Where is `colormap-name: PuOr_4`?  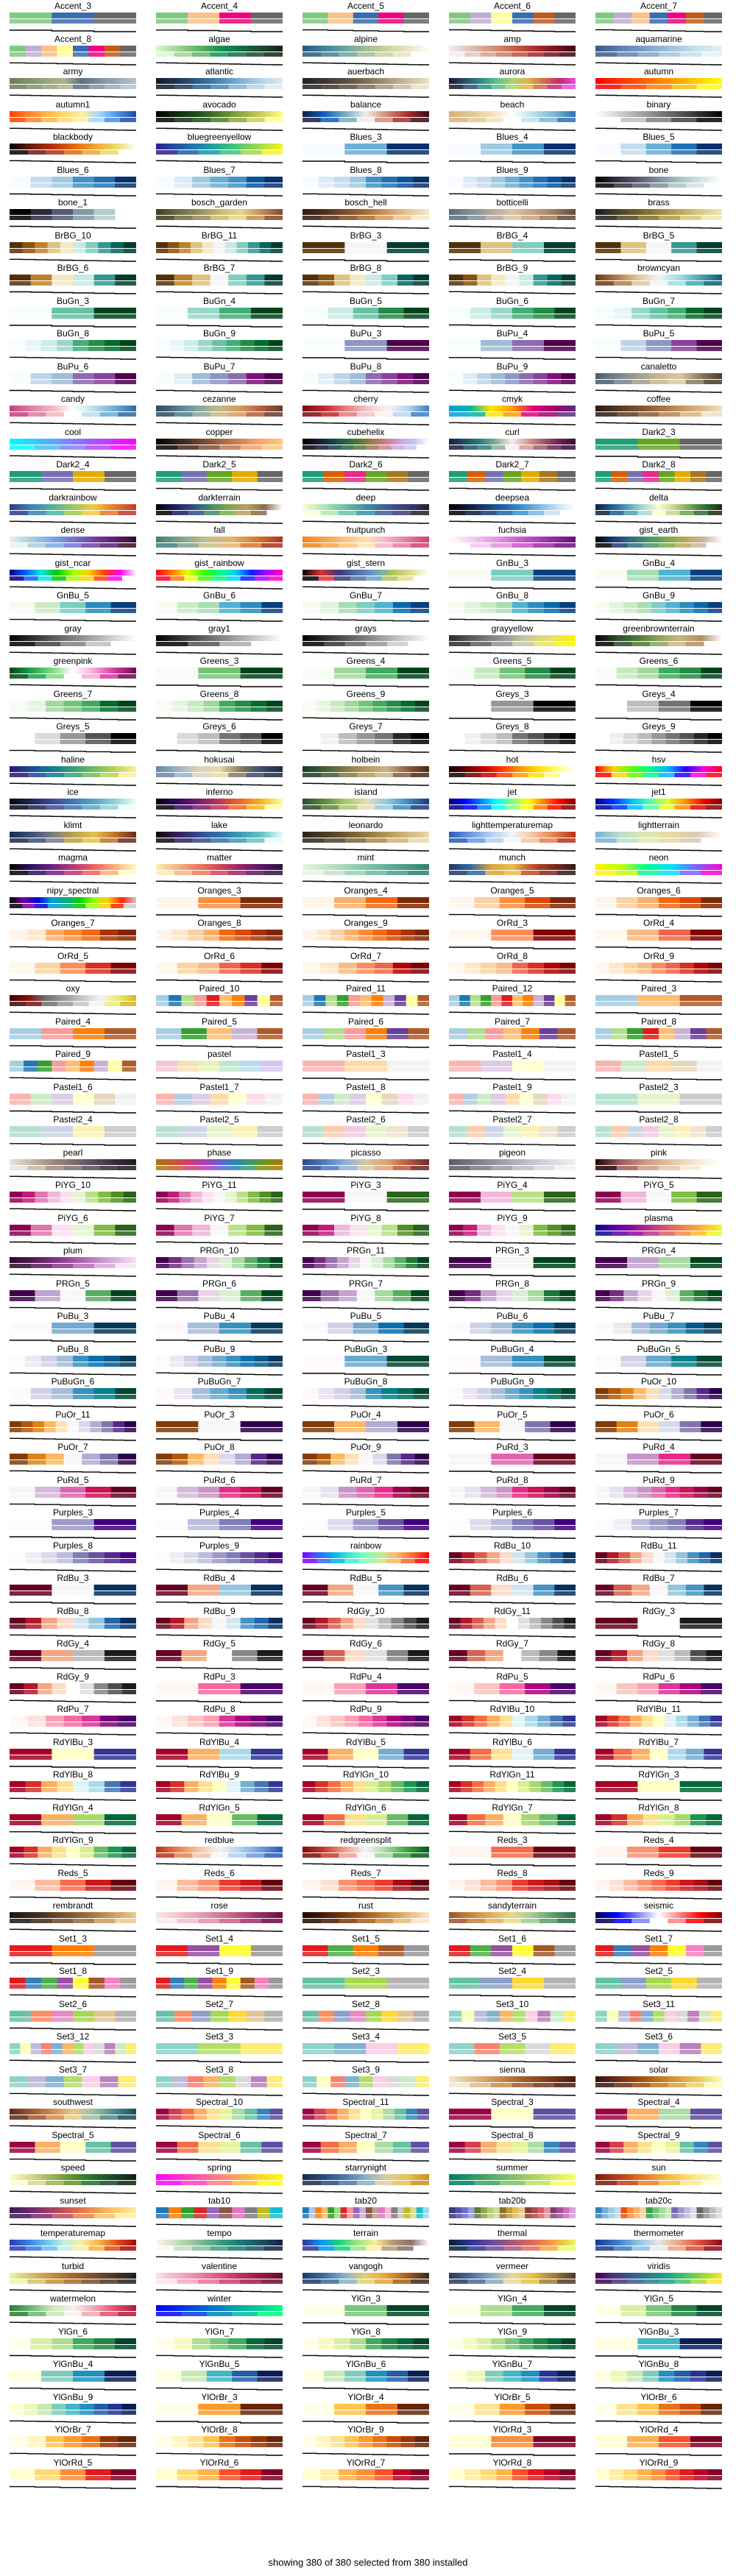 colormap-name: PuOr_4 is located at coordinates (365, 1414).